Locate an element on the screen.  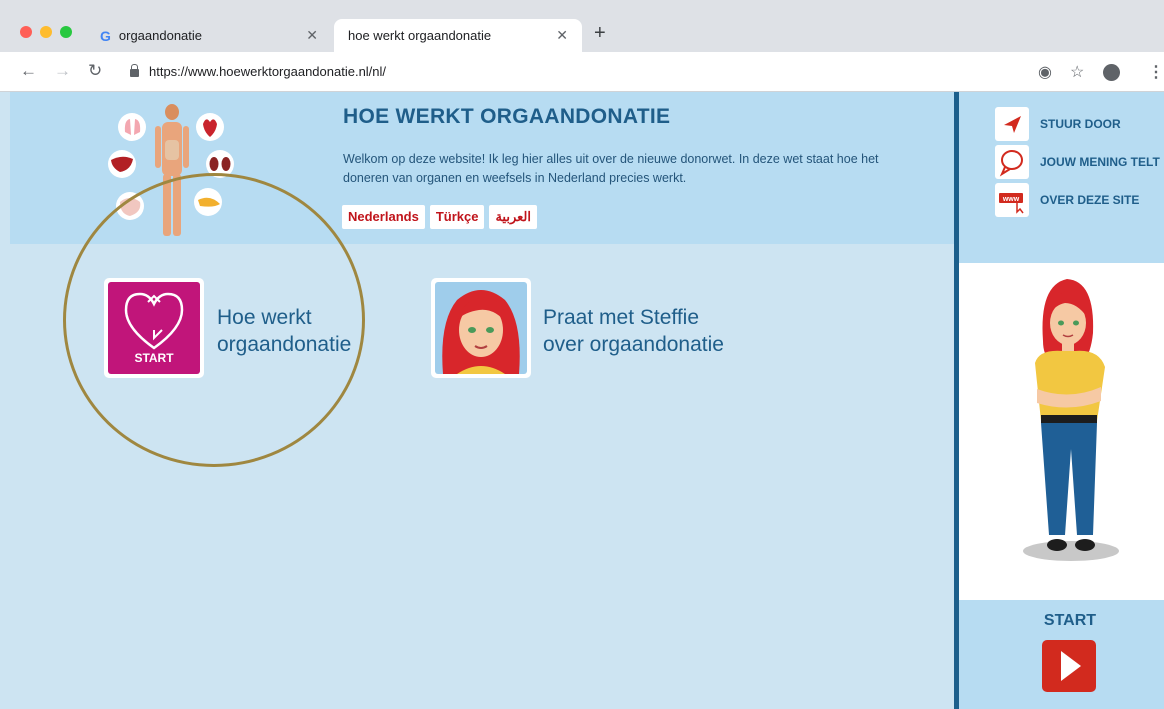
start-heading: START is located at coordinates (1070, 620).